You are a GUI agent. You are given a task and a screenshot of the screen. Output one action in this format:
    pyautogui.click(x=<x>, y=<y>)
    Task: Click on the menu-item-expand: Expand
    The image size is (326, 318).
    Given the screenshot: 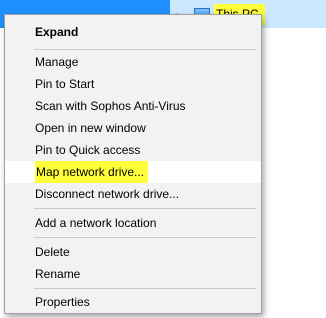 What is the action you would take?
    pyautogui.click(x=133, y=32)
    